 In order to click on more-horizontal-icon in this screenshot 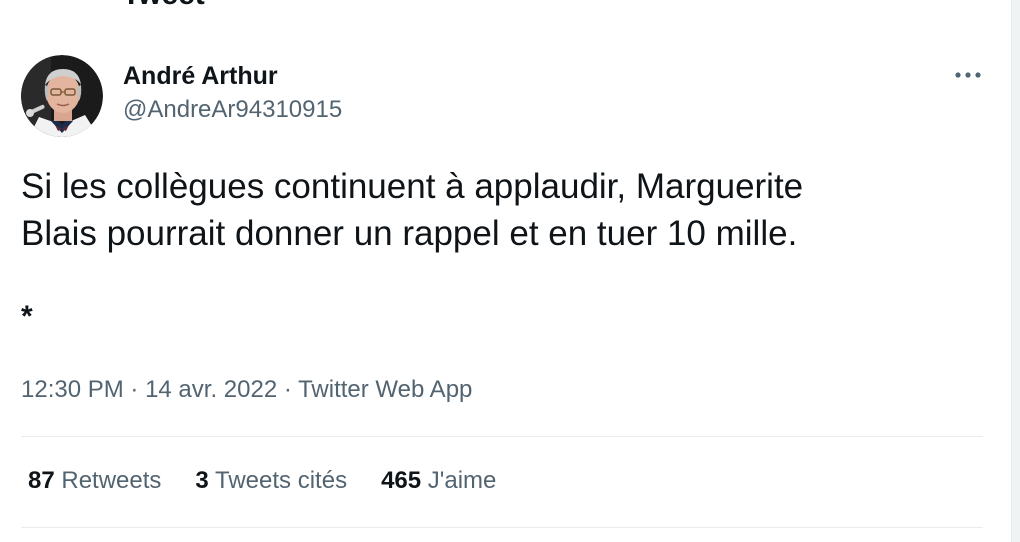, I will do `click(968, 75)`.